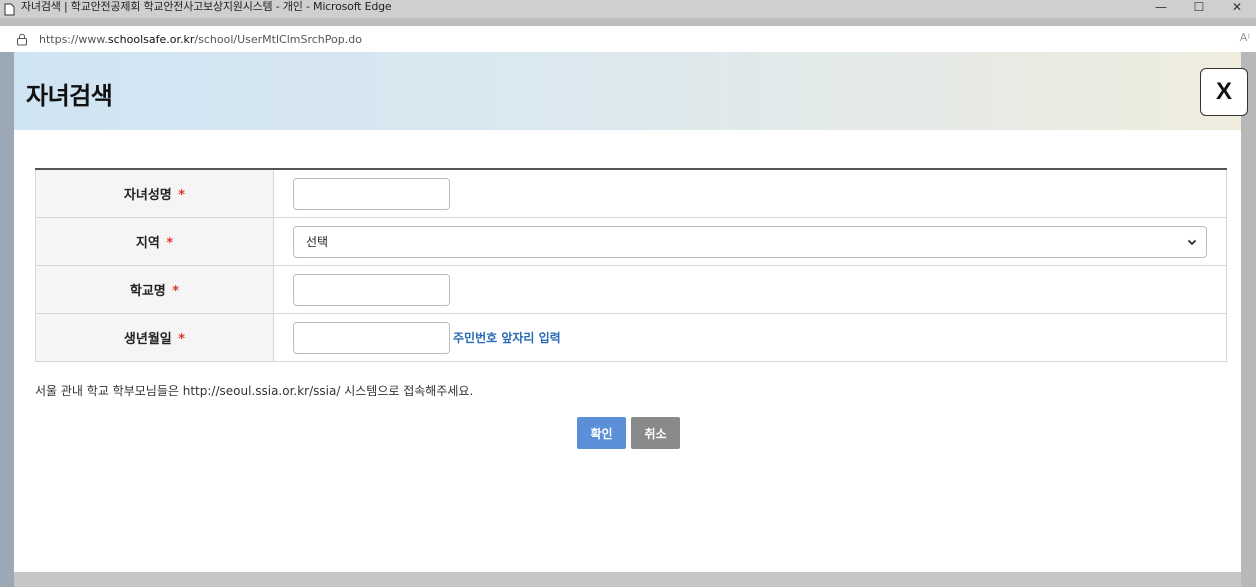  I want to click on form-row-school: 학교명 *, so click(631, 289).